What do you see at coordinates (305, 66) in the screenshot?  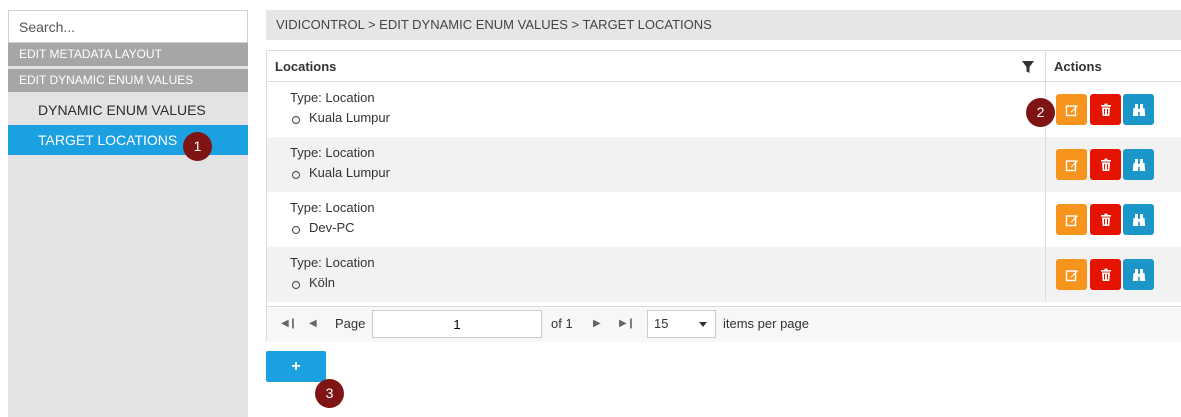 I see `column-header-locations: Locations` at bounding box center [305, 66].